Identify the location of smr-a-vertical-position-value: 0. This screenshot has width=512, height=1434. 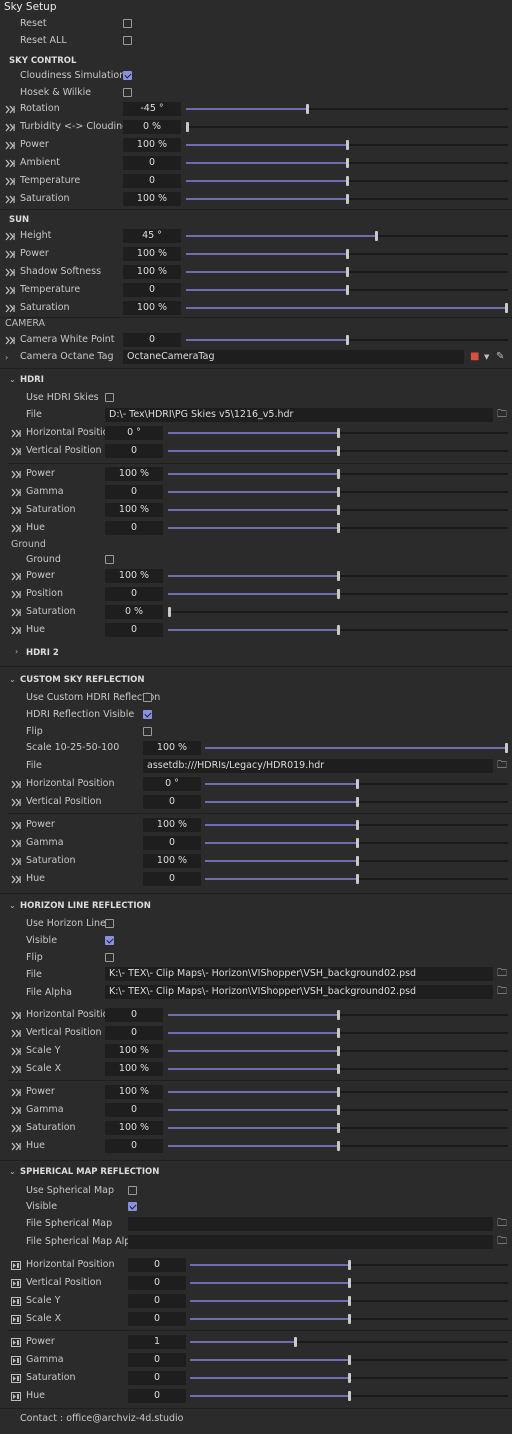
(157, 1283).